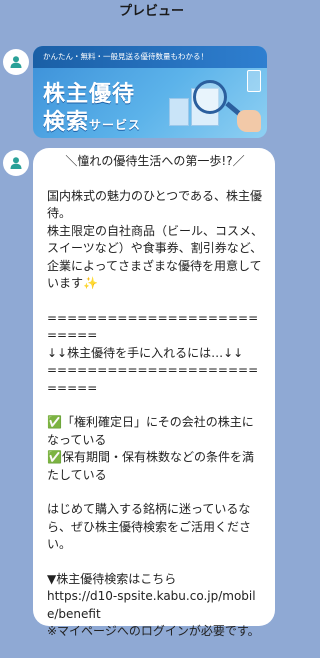 This screenshot has height=658, width=320. Describe the element at coordinates (153, 631) in the screenshot. I see `login-note: ※マイページへのログインが必要です。` at that location.